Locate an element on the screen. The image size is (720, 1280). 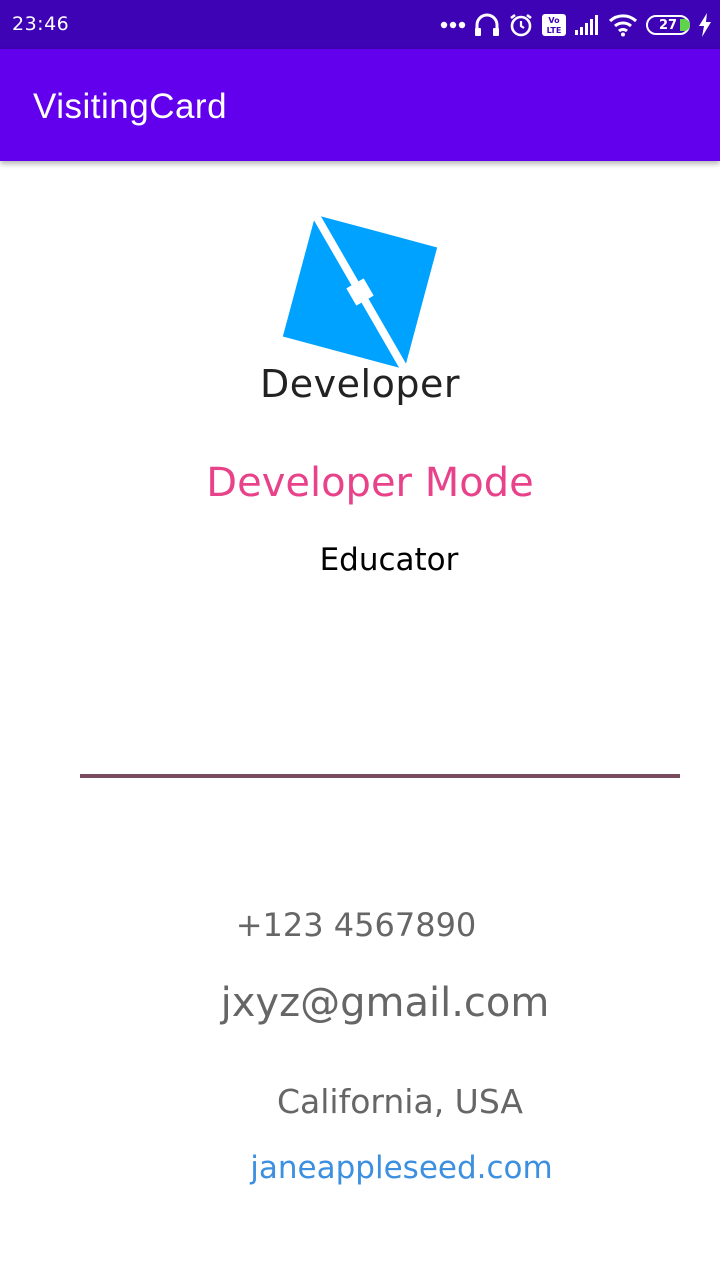
signal-icon is located at coordinates (587, 25).